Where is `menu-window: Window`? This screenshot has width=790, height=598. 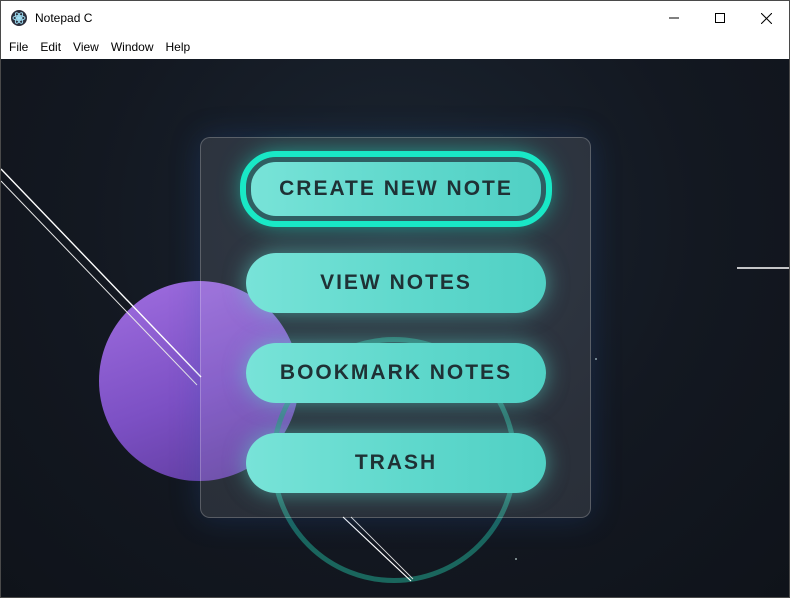 menu-window: Window is located at coordinates (132, 47).